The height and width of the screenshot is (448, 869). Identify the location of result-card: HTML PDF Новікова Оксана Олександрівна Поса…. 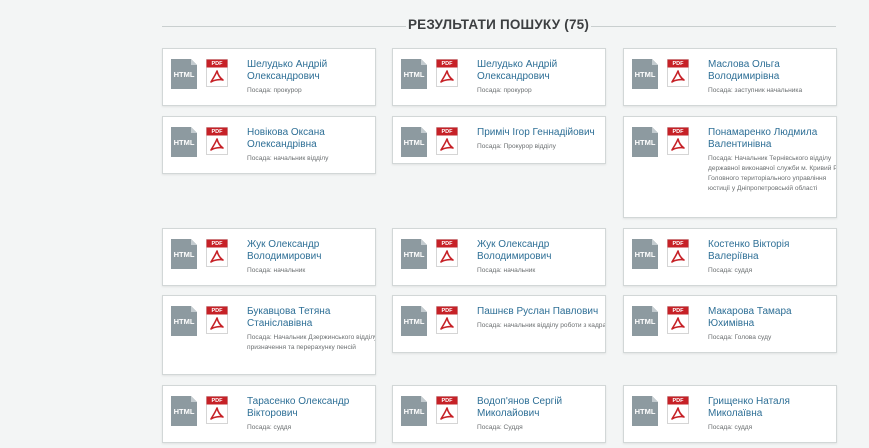
(269, 145).